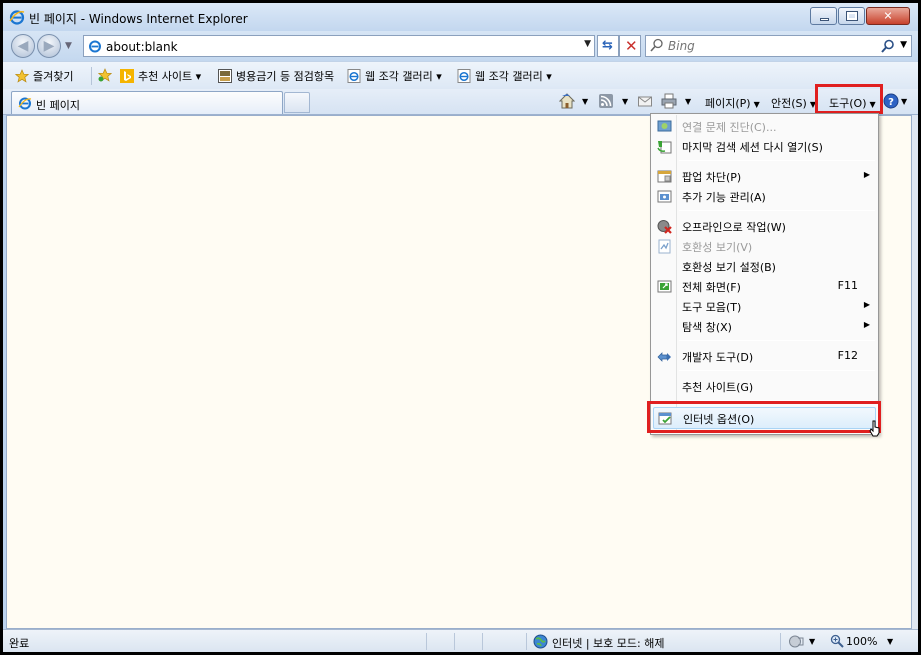 The width and height of the screenshot is (921, 655). What do you see at coordinates (58, 105) in the screenshot?
I see `tab-label: 빈 페이지` at bounding box center [58, 105].